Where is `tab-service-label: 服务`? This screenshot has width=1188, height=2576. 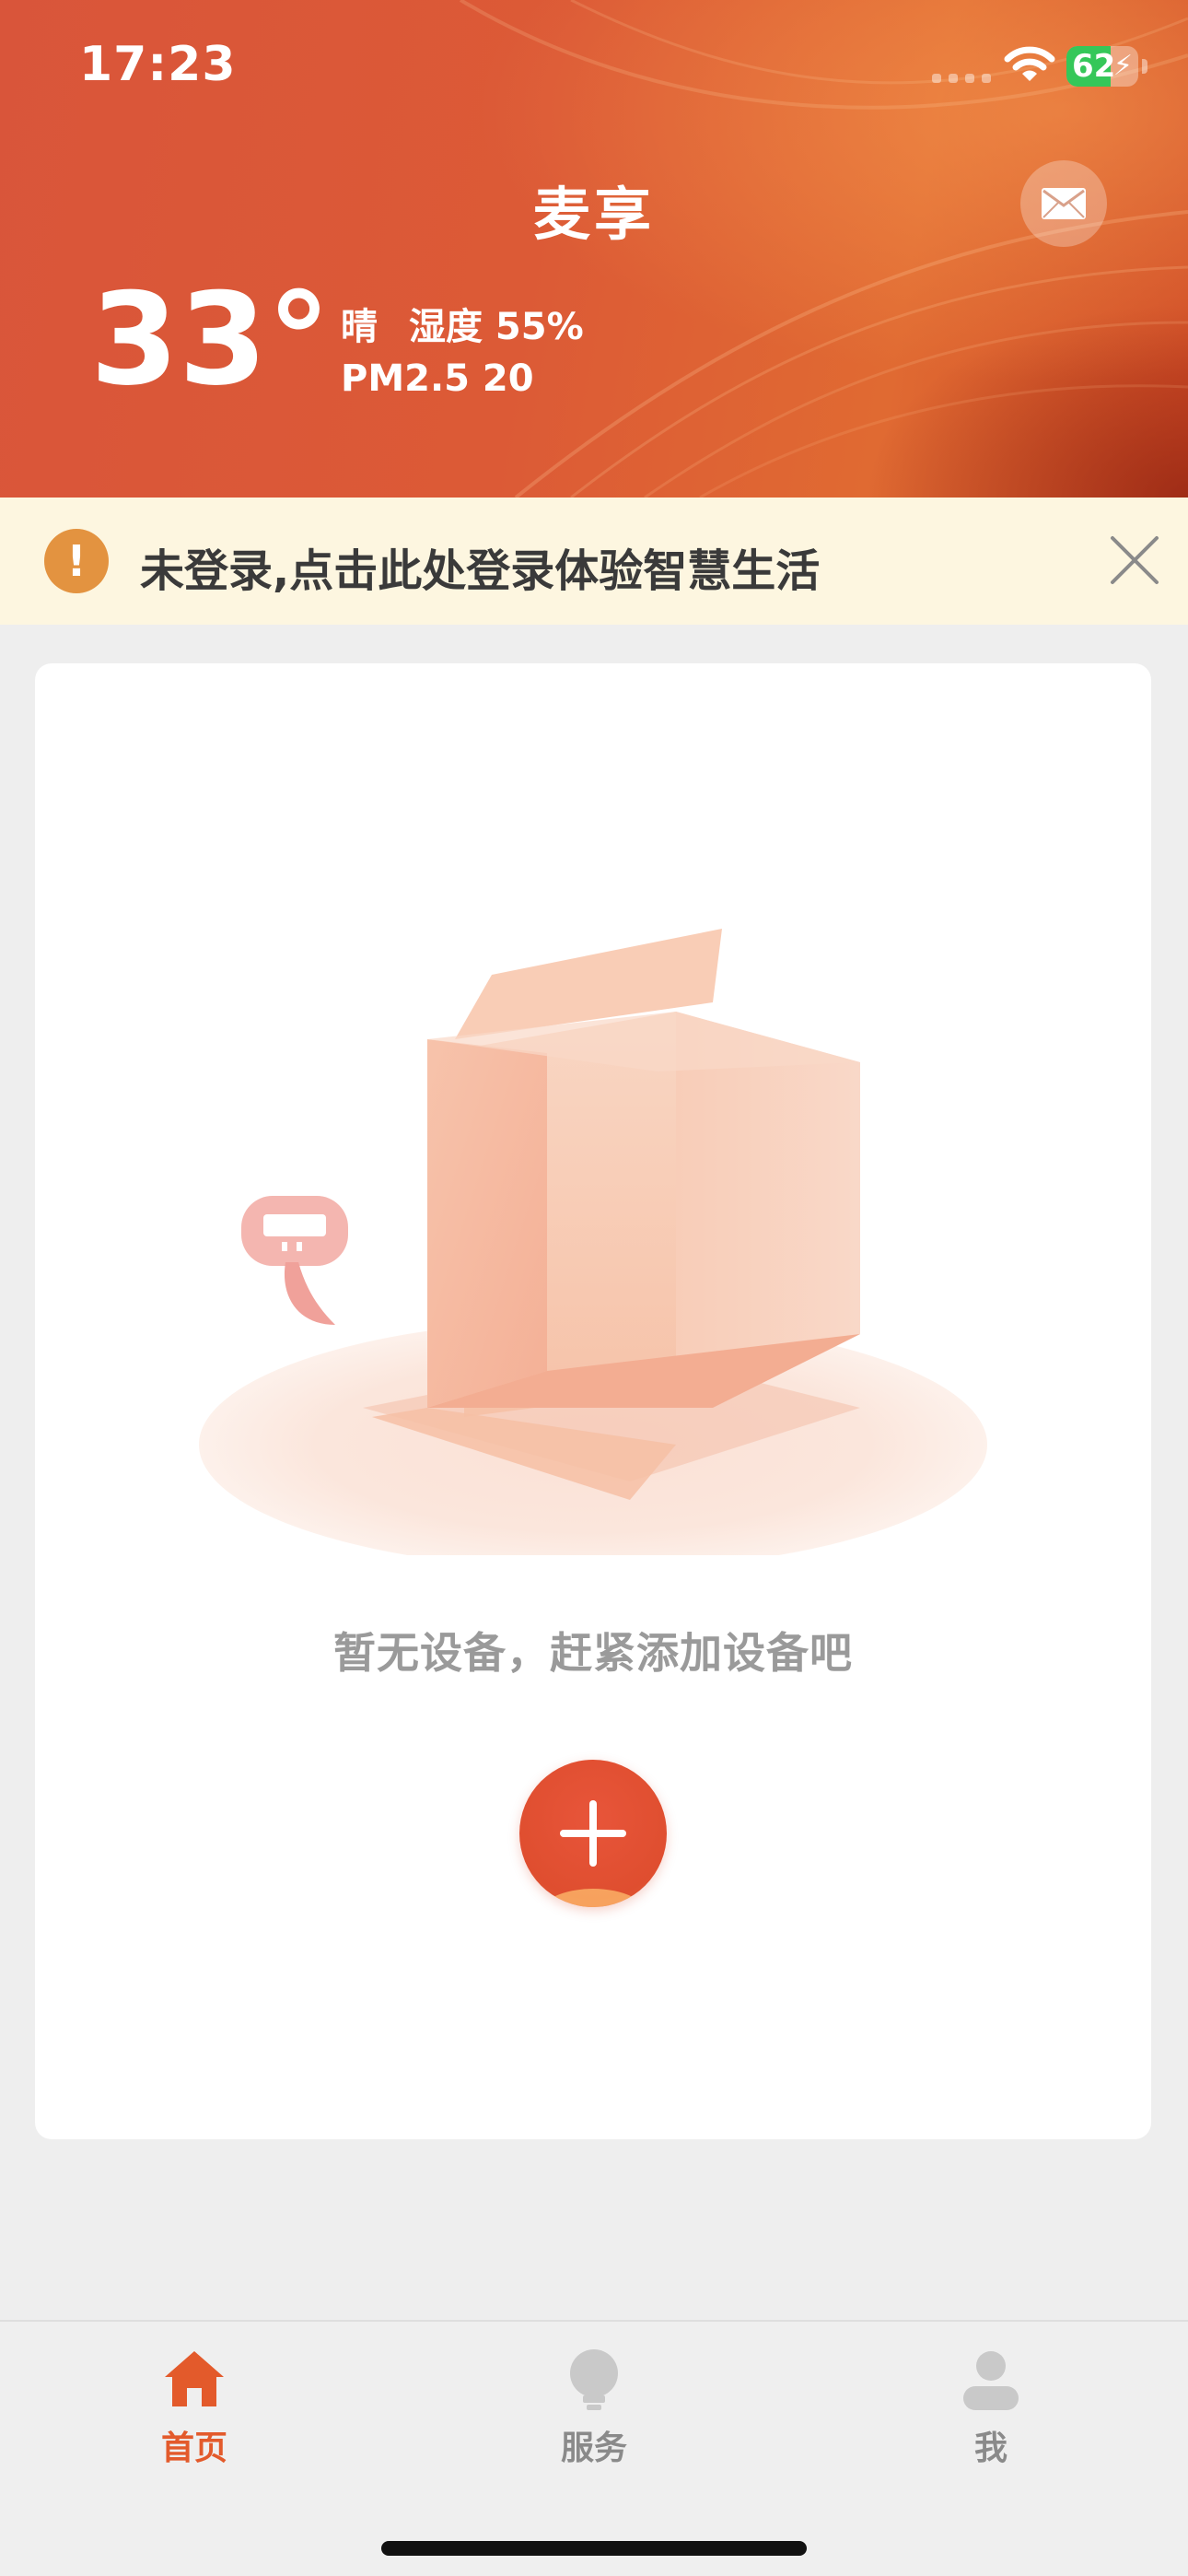
tab-service-label: 服务 is located at coordinates (593, 2448).